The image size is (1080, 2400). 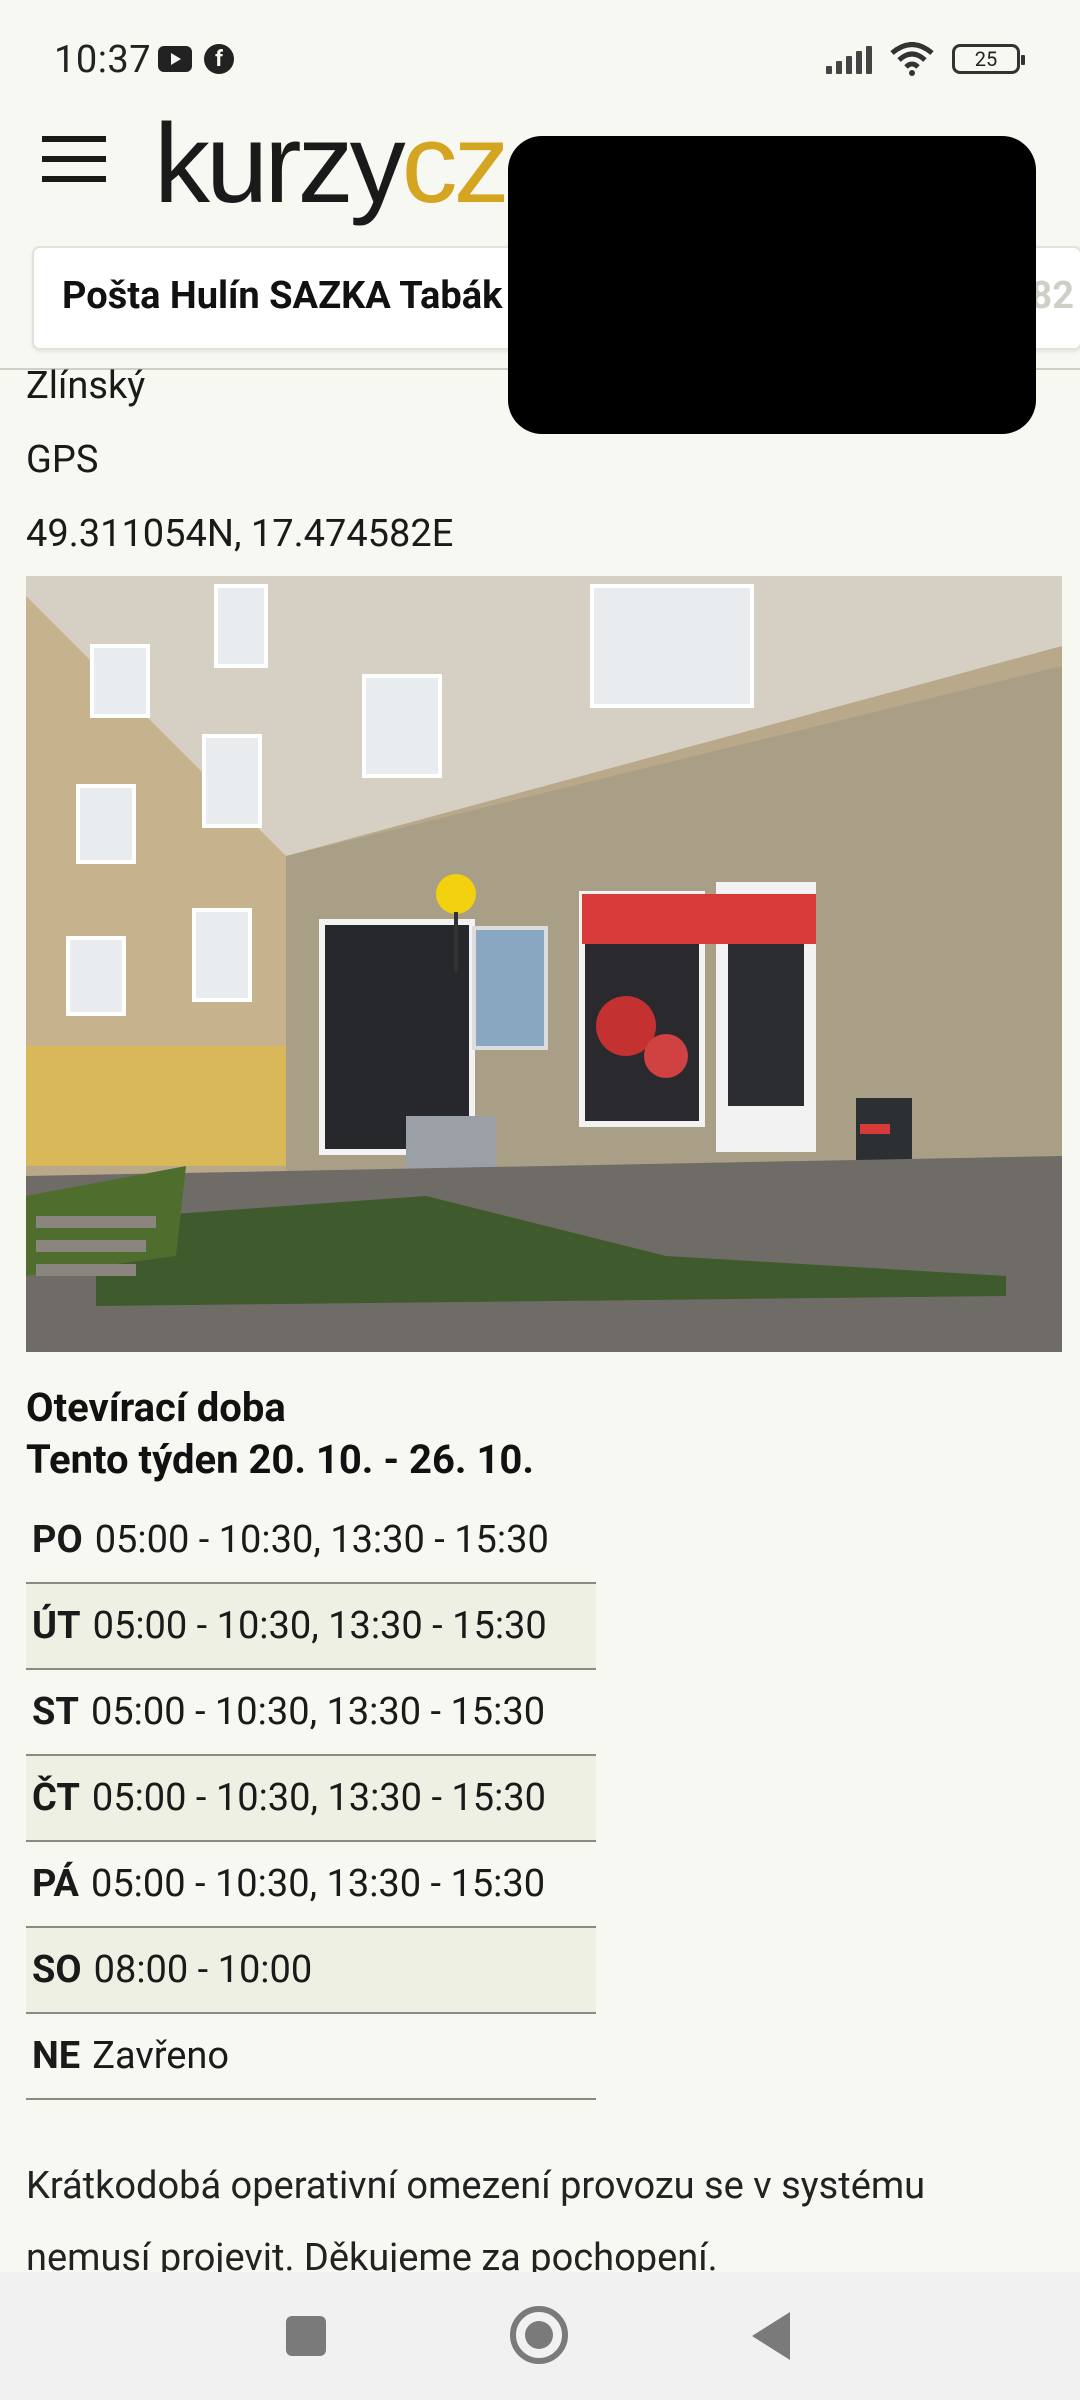 I want to click on hours-row: ÚT 05:00 - 10:30, 13:30 - 15:30, so click(x=311, y=1627).